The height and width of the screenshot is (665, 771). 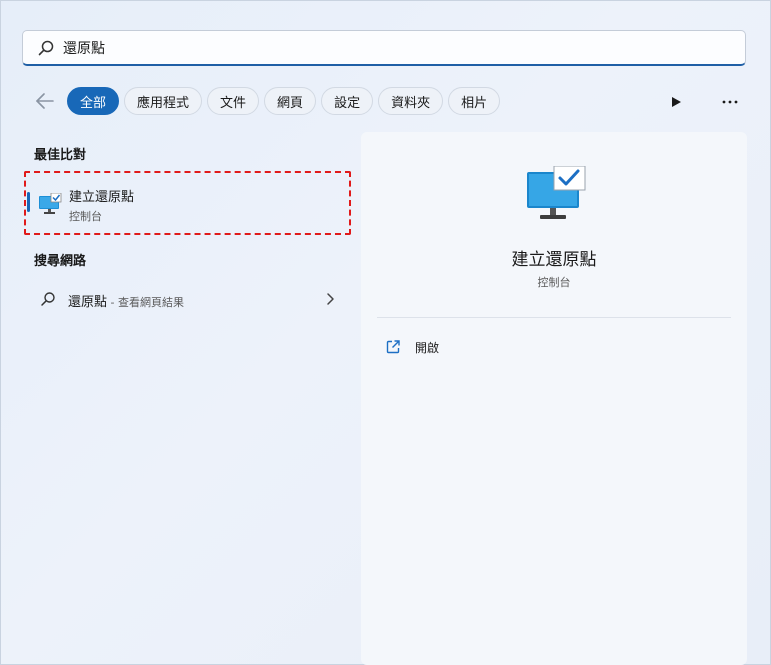 I want to click on tab-settings: 設定, so click(x=347, y=101).